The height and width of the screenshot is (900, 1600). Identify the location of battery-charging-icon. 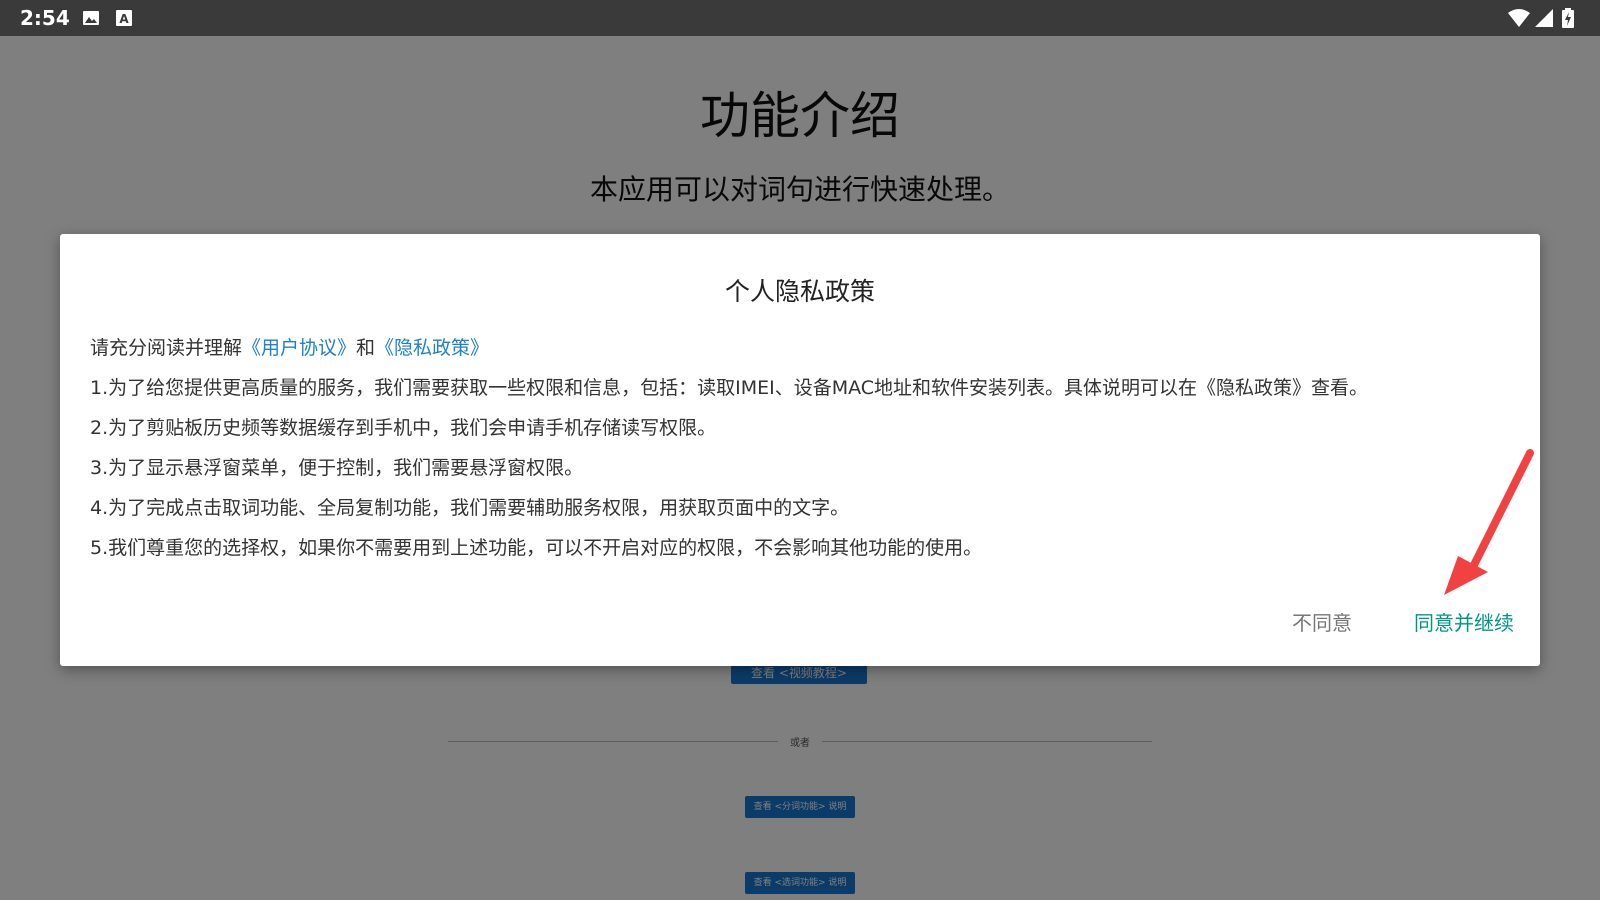
(1568, 18).